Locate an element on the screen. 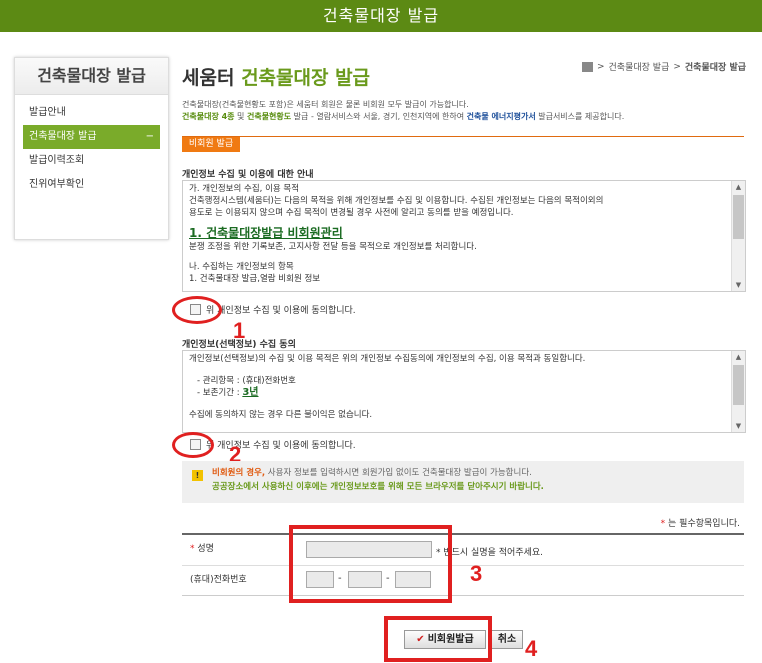  banner-title: 건축물대장 발급 is located at coordinates (381, 15).